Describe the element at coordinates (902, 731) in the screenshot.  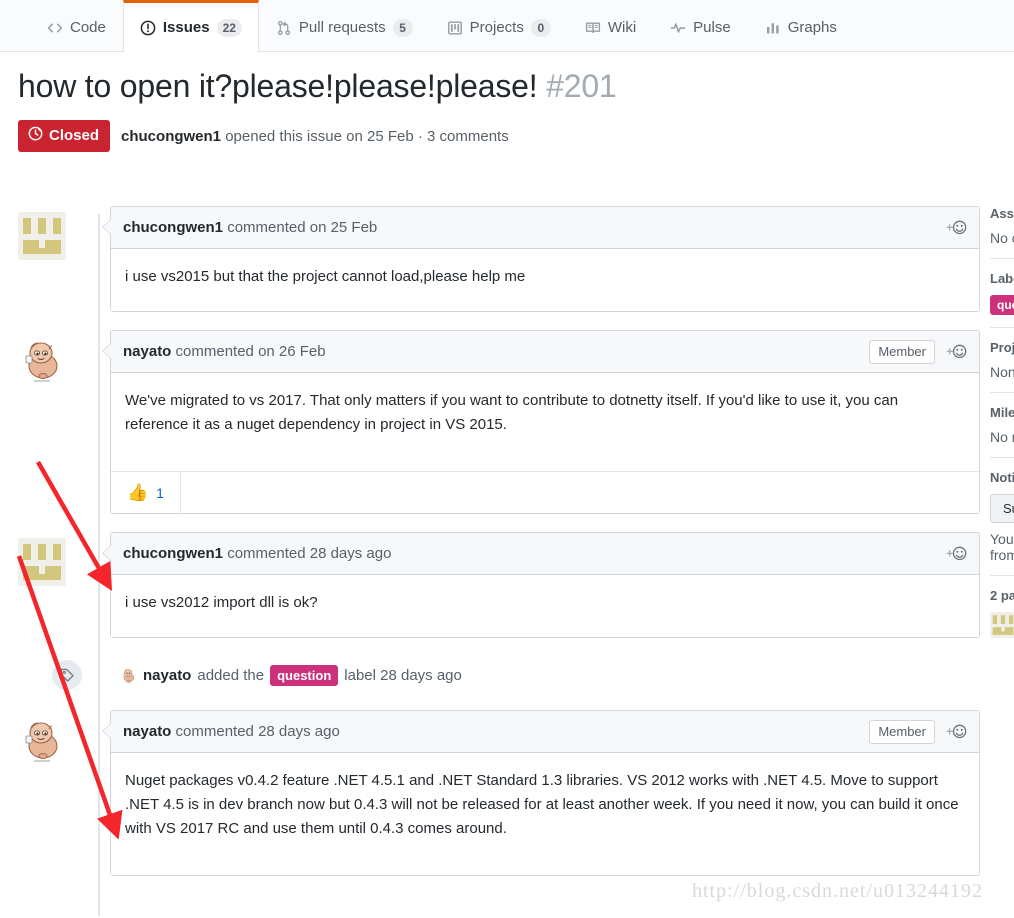
I see `member-badge: Member` at that location.